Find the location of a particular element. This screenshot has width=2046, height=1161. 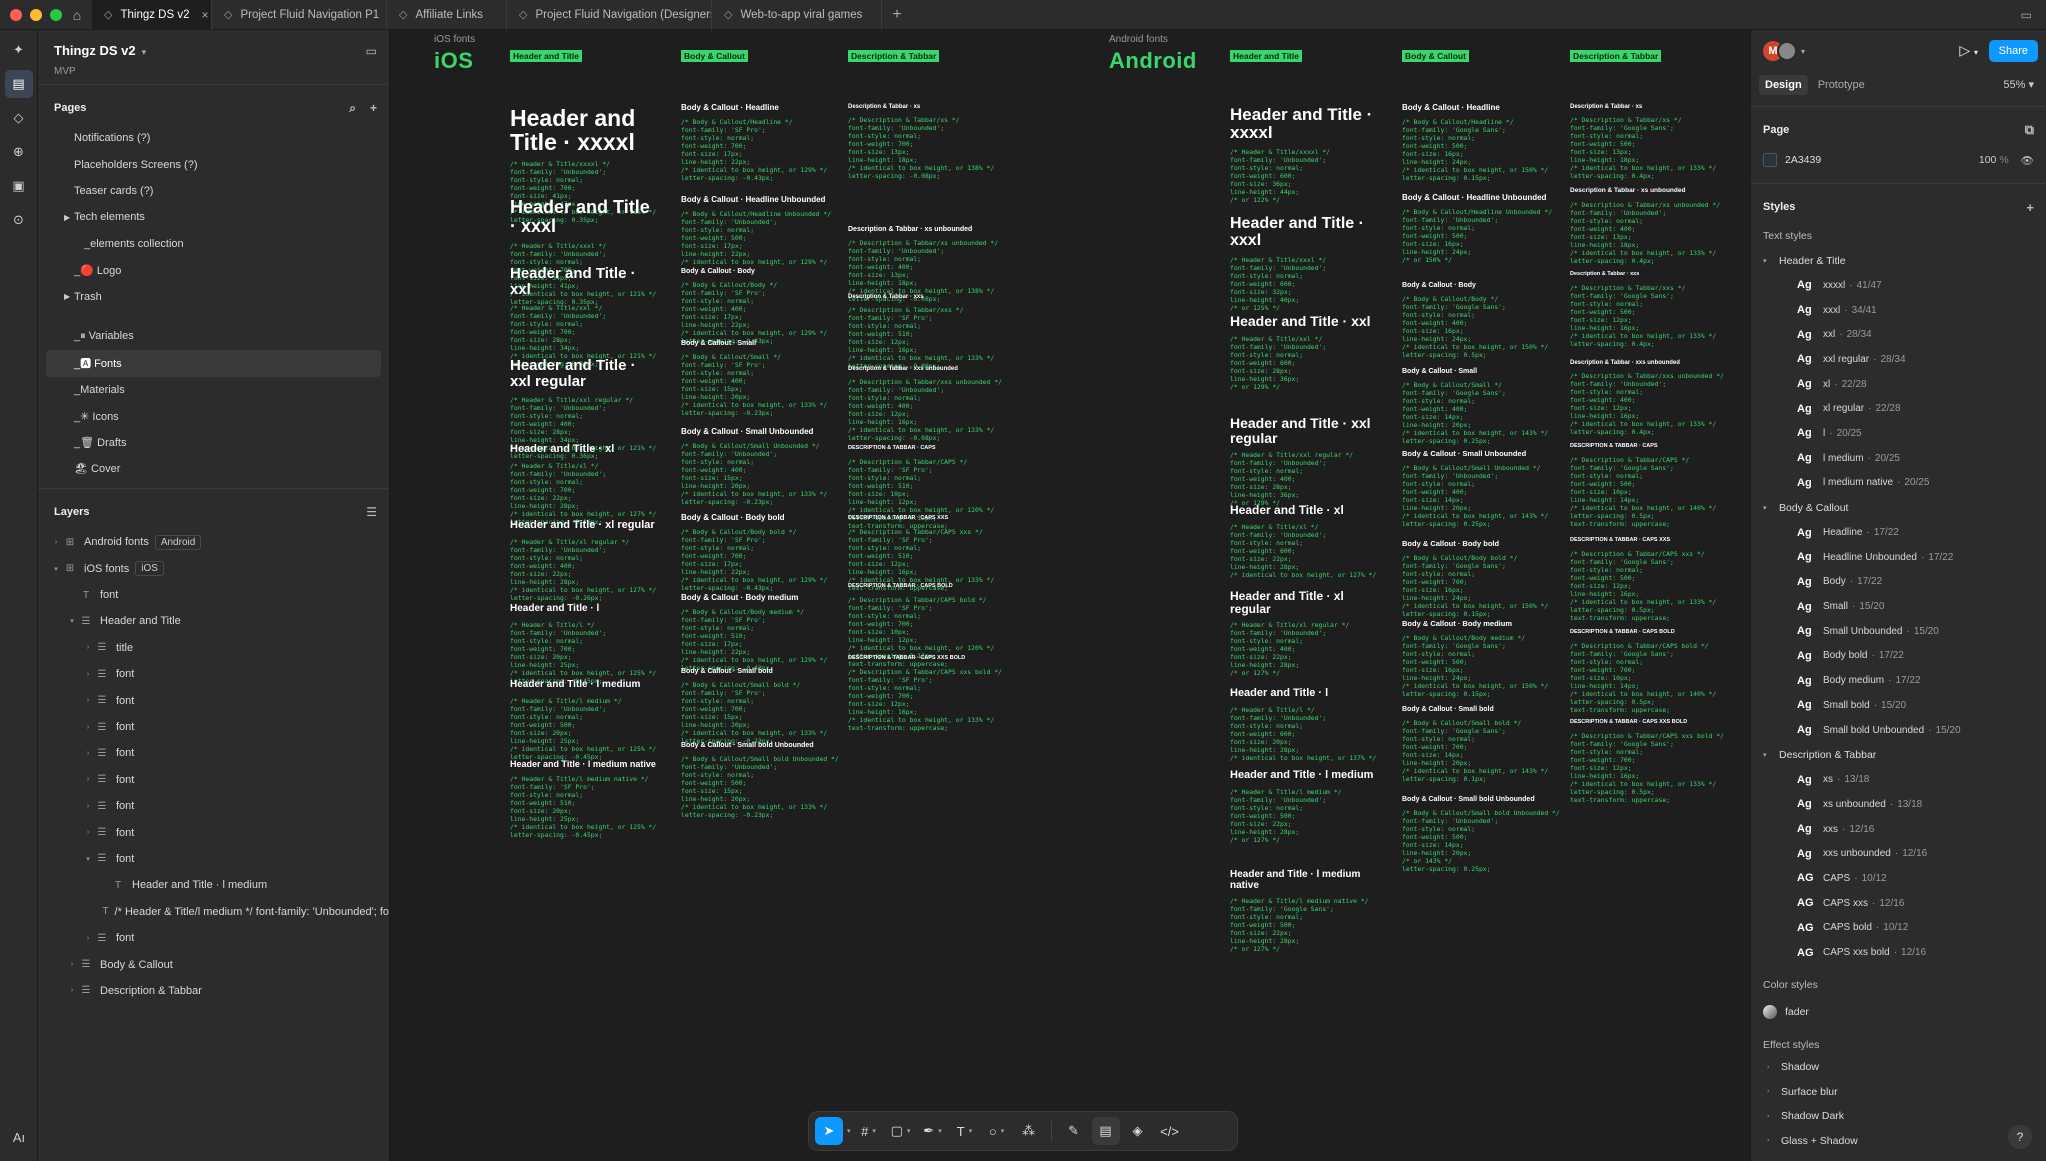

text-style-group: ▾ Header & Title is located at coordinates (1898, 260).